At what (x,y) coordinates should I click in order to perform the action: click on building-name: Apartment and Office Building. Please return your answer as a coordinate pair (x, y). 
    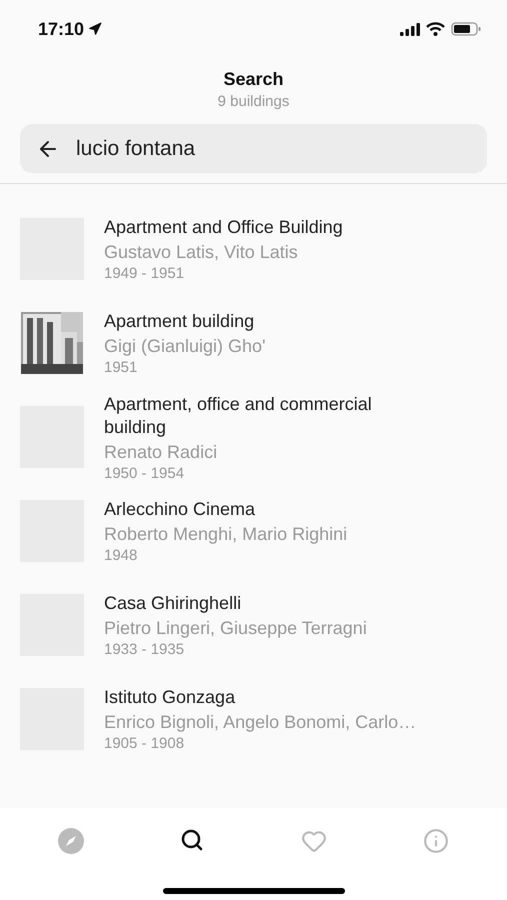
    Looking at the image, I should click on (223, 227).